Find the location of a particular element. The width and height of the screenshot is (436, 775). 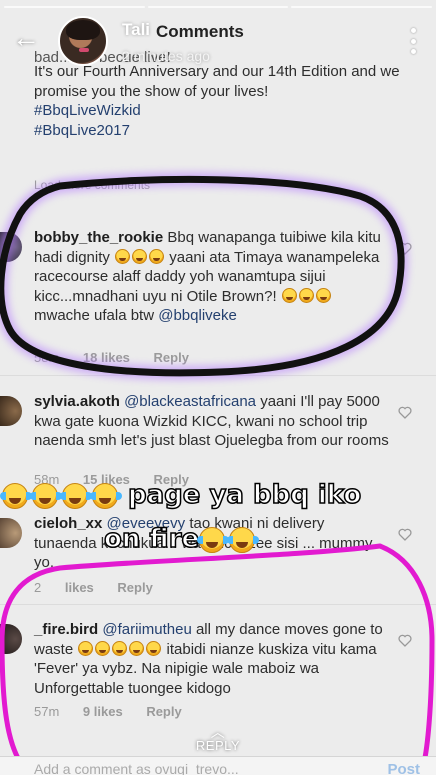

comment-likes: 9 likes is located at coordinates (103, 711).